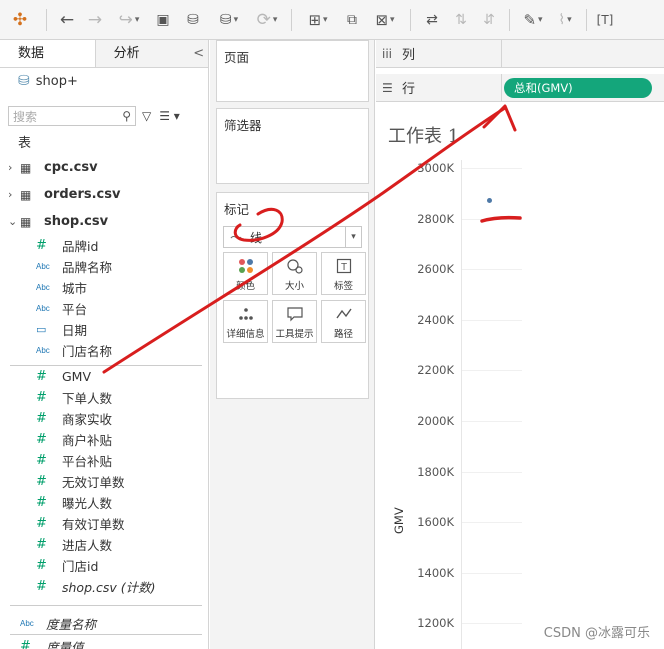  Describe the element at coordinates (104, 565) in the screenshot. I see `field-item: # 门店id` at that location.